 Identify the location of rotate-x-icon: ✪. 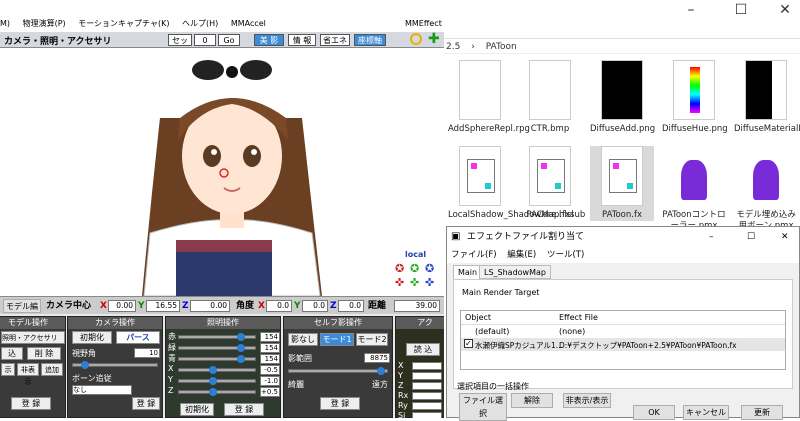
(399, 268).